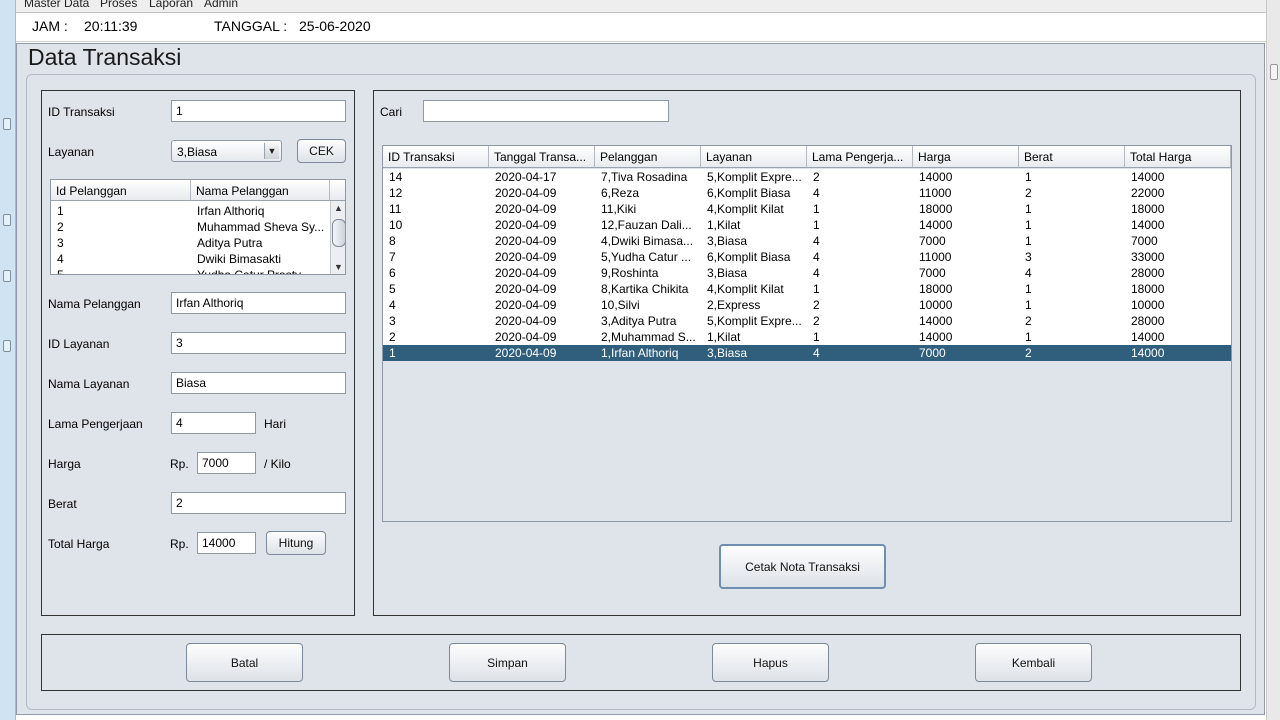 This screenshot has height=720, width=1280. Describe the element at coordinates (546, 111) in the screenshot. I see `search-input` at that location.